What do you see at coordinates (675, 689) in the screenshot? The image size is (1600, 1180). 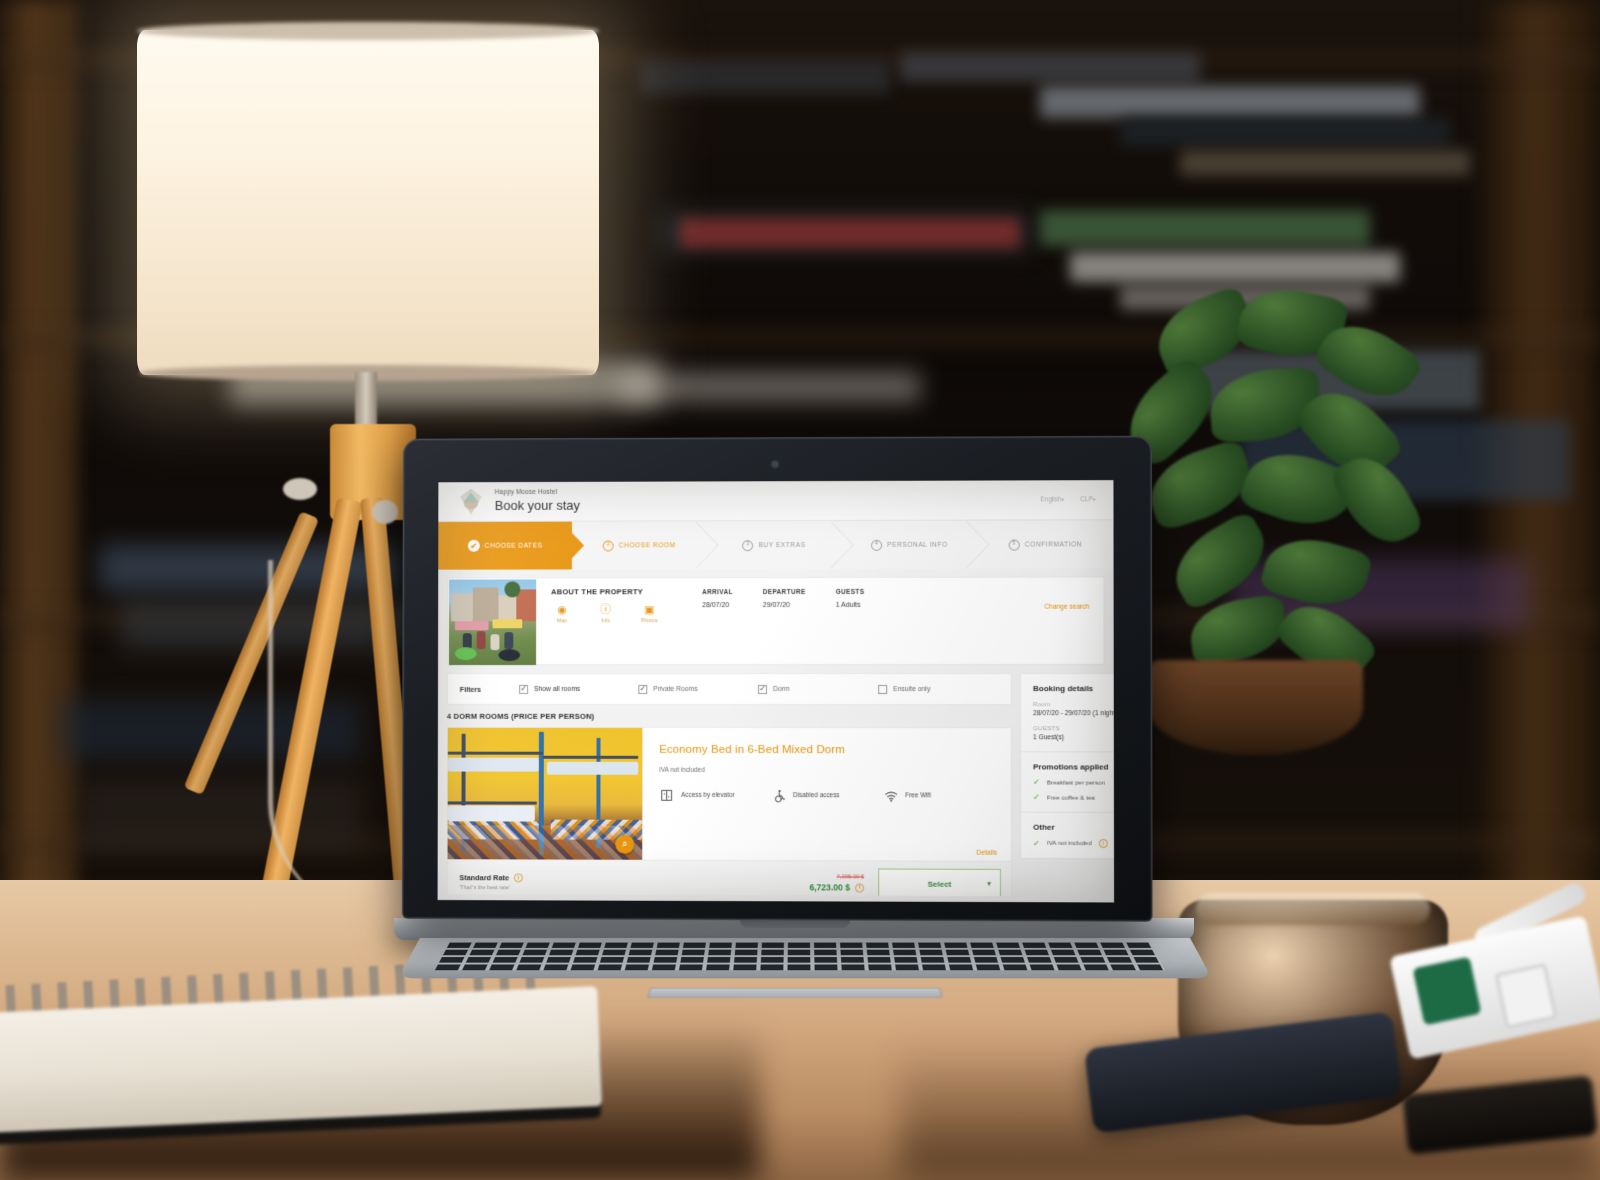 I see `filter-label: Private Rooms` at bounding box center [675, 689].